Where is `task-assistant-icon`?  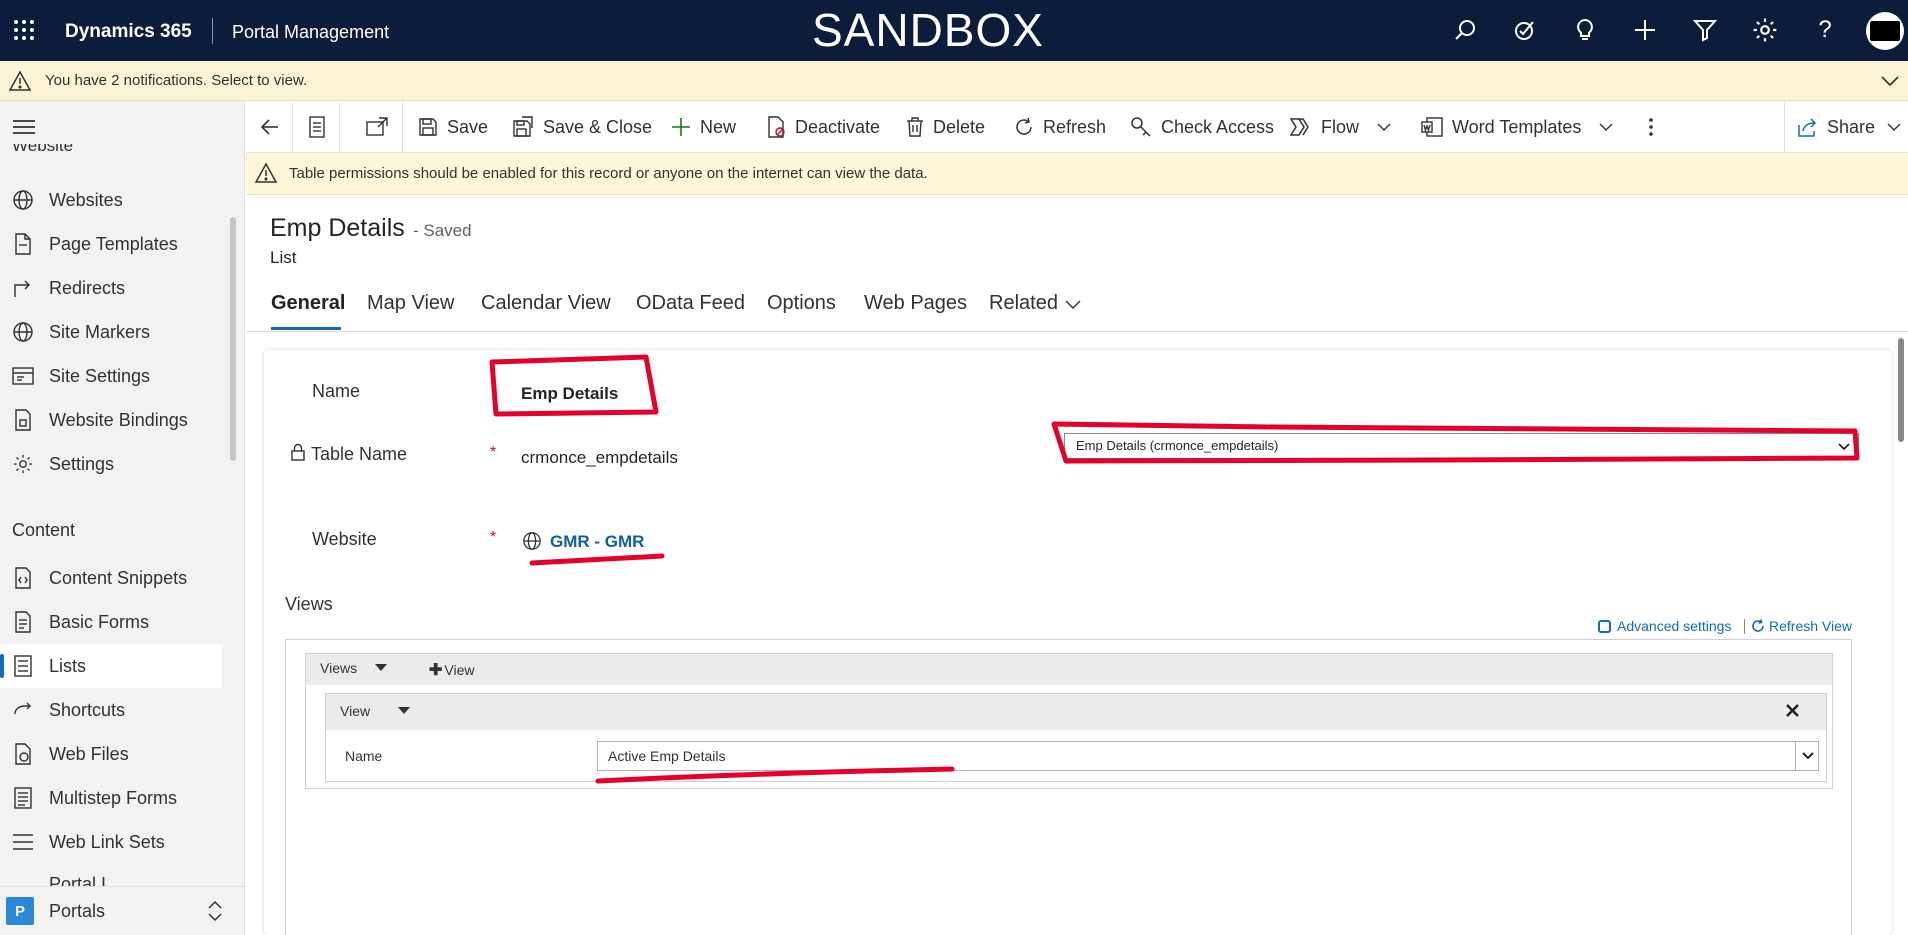
task-assistant-icon is located at coordinates (1525, 30).